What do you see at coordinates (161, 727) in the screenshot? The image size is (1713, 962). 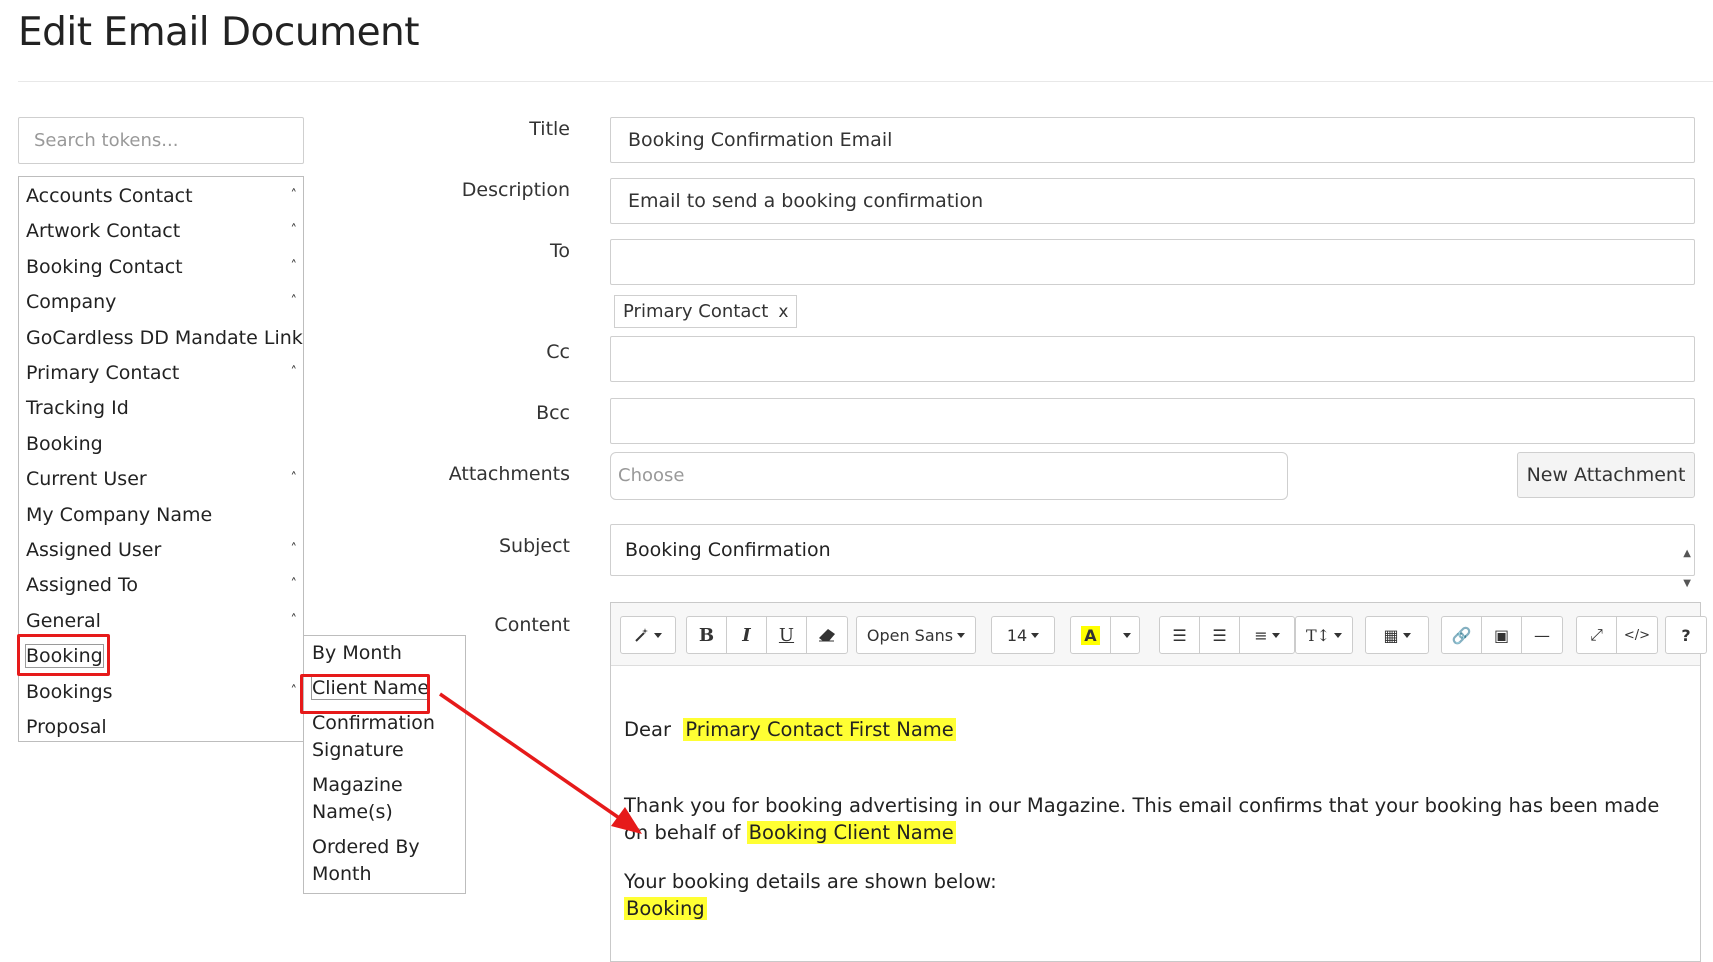 I see `token-item: Proposal` at bounding box center [161, 727].